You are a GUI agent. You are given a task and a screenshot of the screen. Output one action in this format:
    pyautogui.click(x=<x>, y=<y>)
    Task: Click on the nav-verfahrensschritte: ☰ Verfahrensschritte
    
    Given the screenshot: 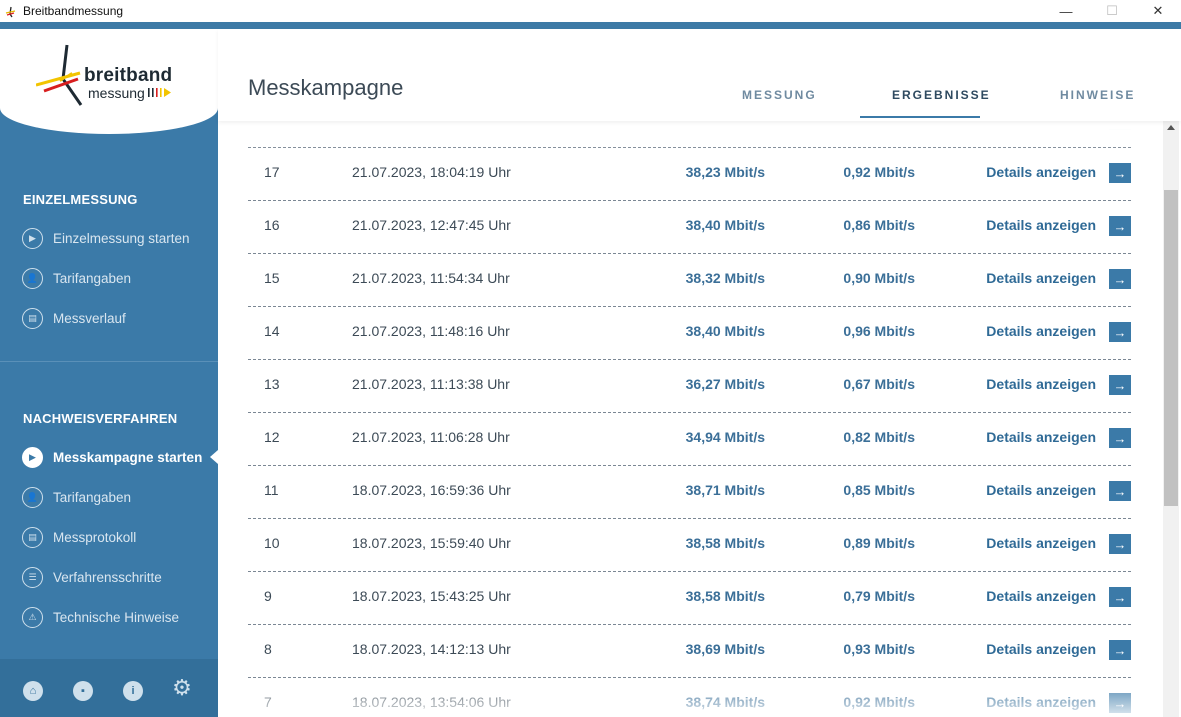 What is the action you would take?
    pyautogui.click(x=117, y=577)
    